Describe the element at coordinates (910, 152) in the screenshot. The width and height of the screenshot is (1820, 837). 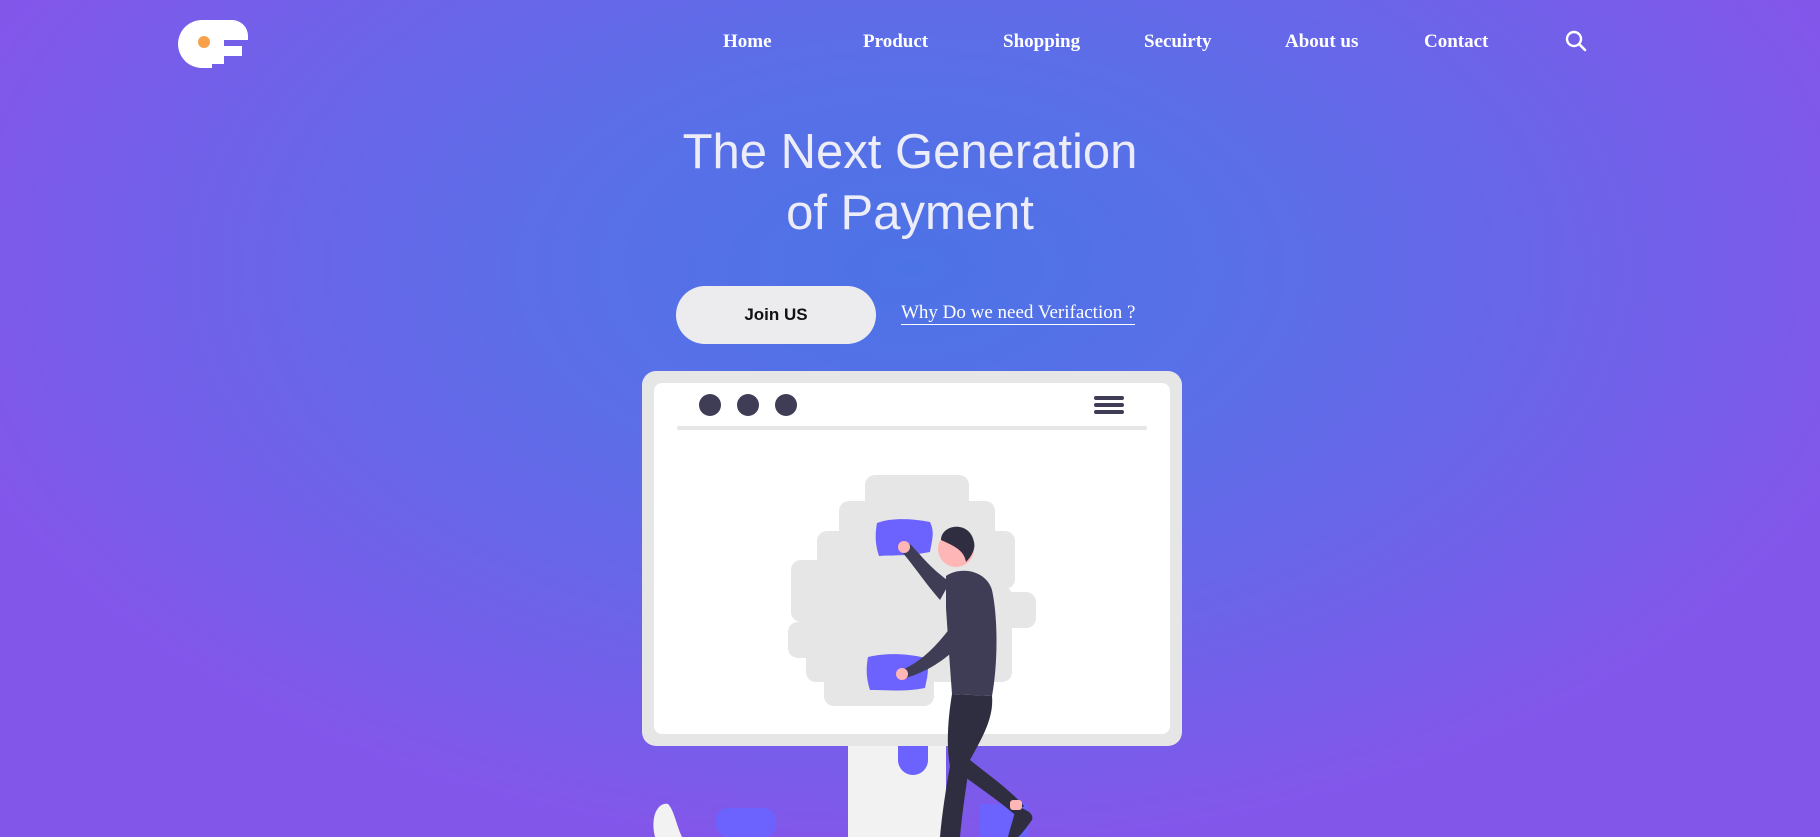
I see `hero-title-line-1: The Next Generation` at that location.